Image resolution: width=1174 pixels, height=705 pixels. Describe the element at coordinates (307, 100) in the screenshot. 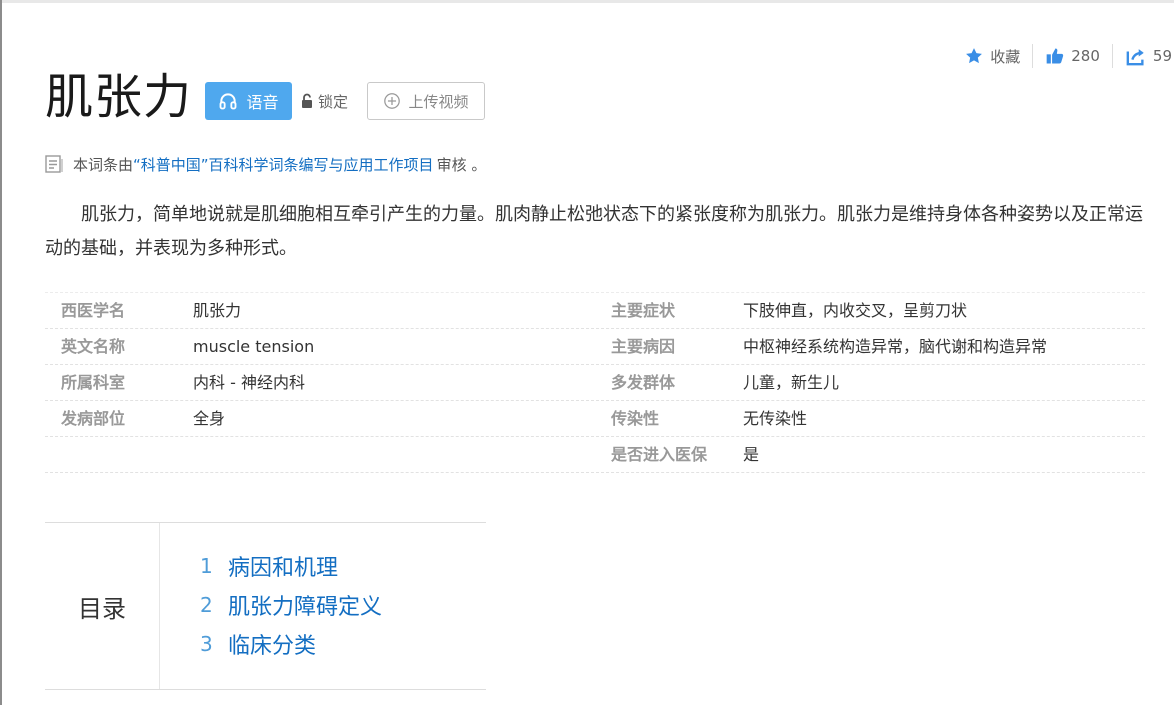

I see `lock-icon` at that location.